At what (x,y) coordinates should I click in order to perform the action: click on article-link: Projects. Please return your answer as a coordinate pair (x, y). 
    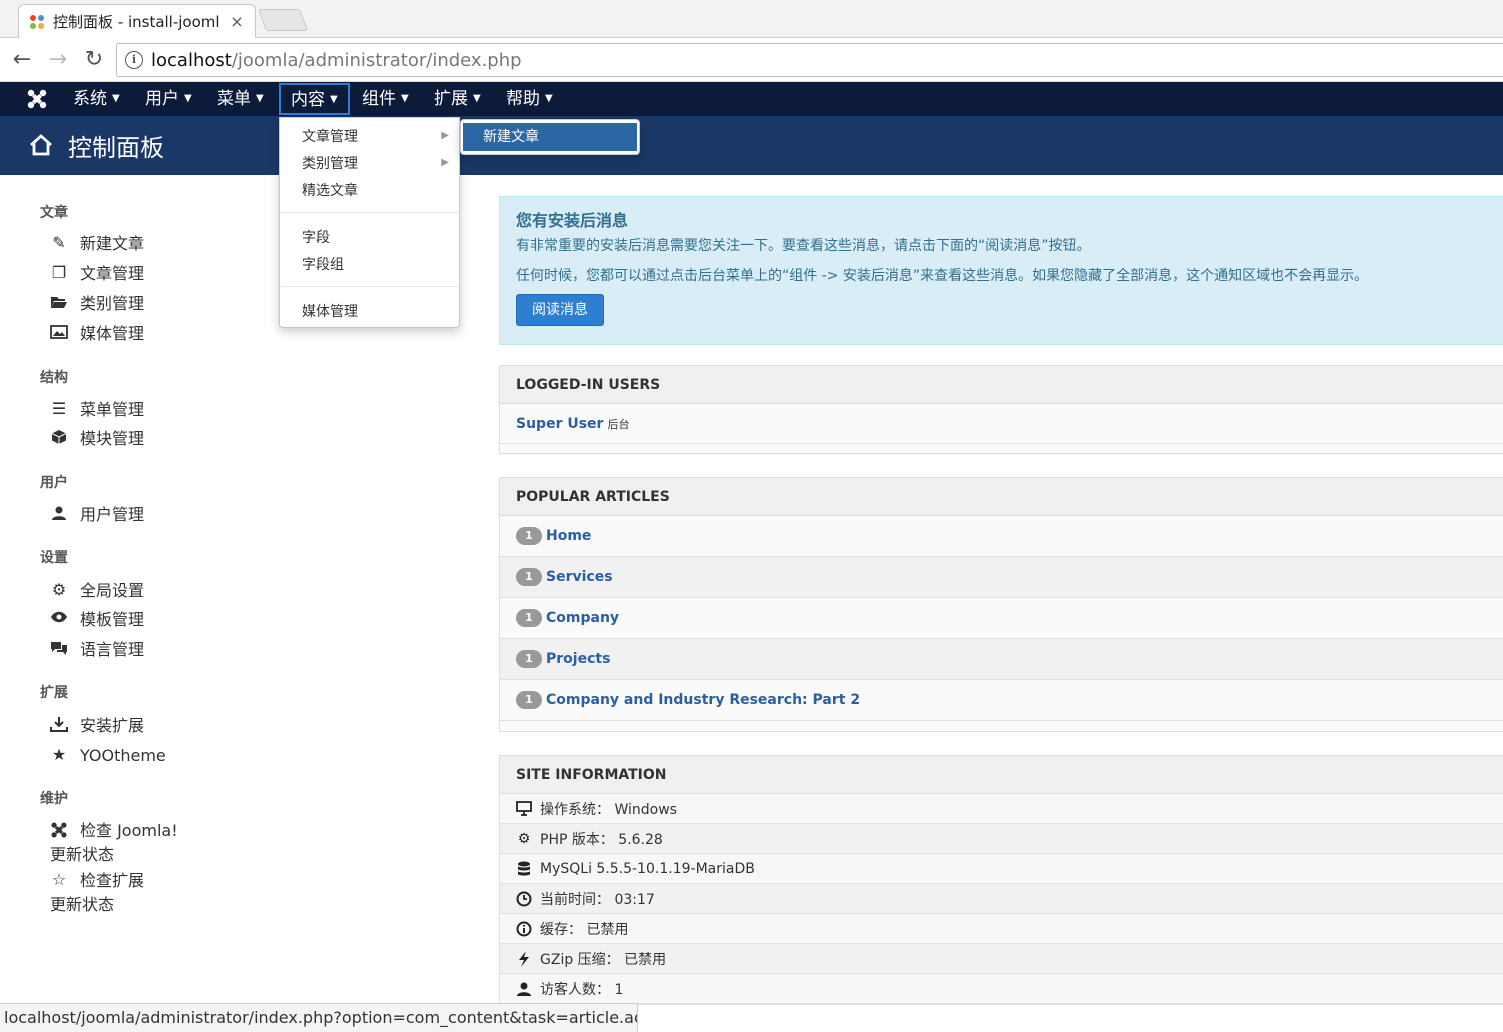
    Looking at the image, I should click on (578, 659).